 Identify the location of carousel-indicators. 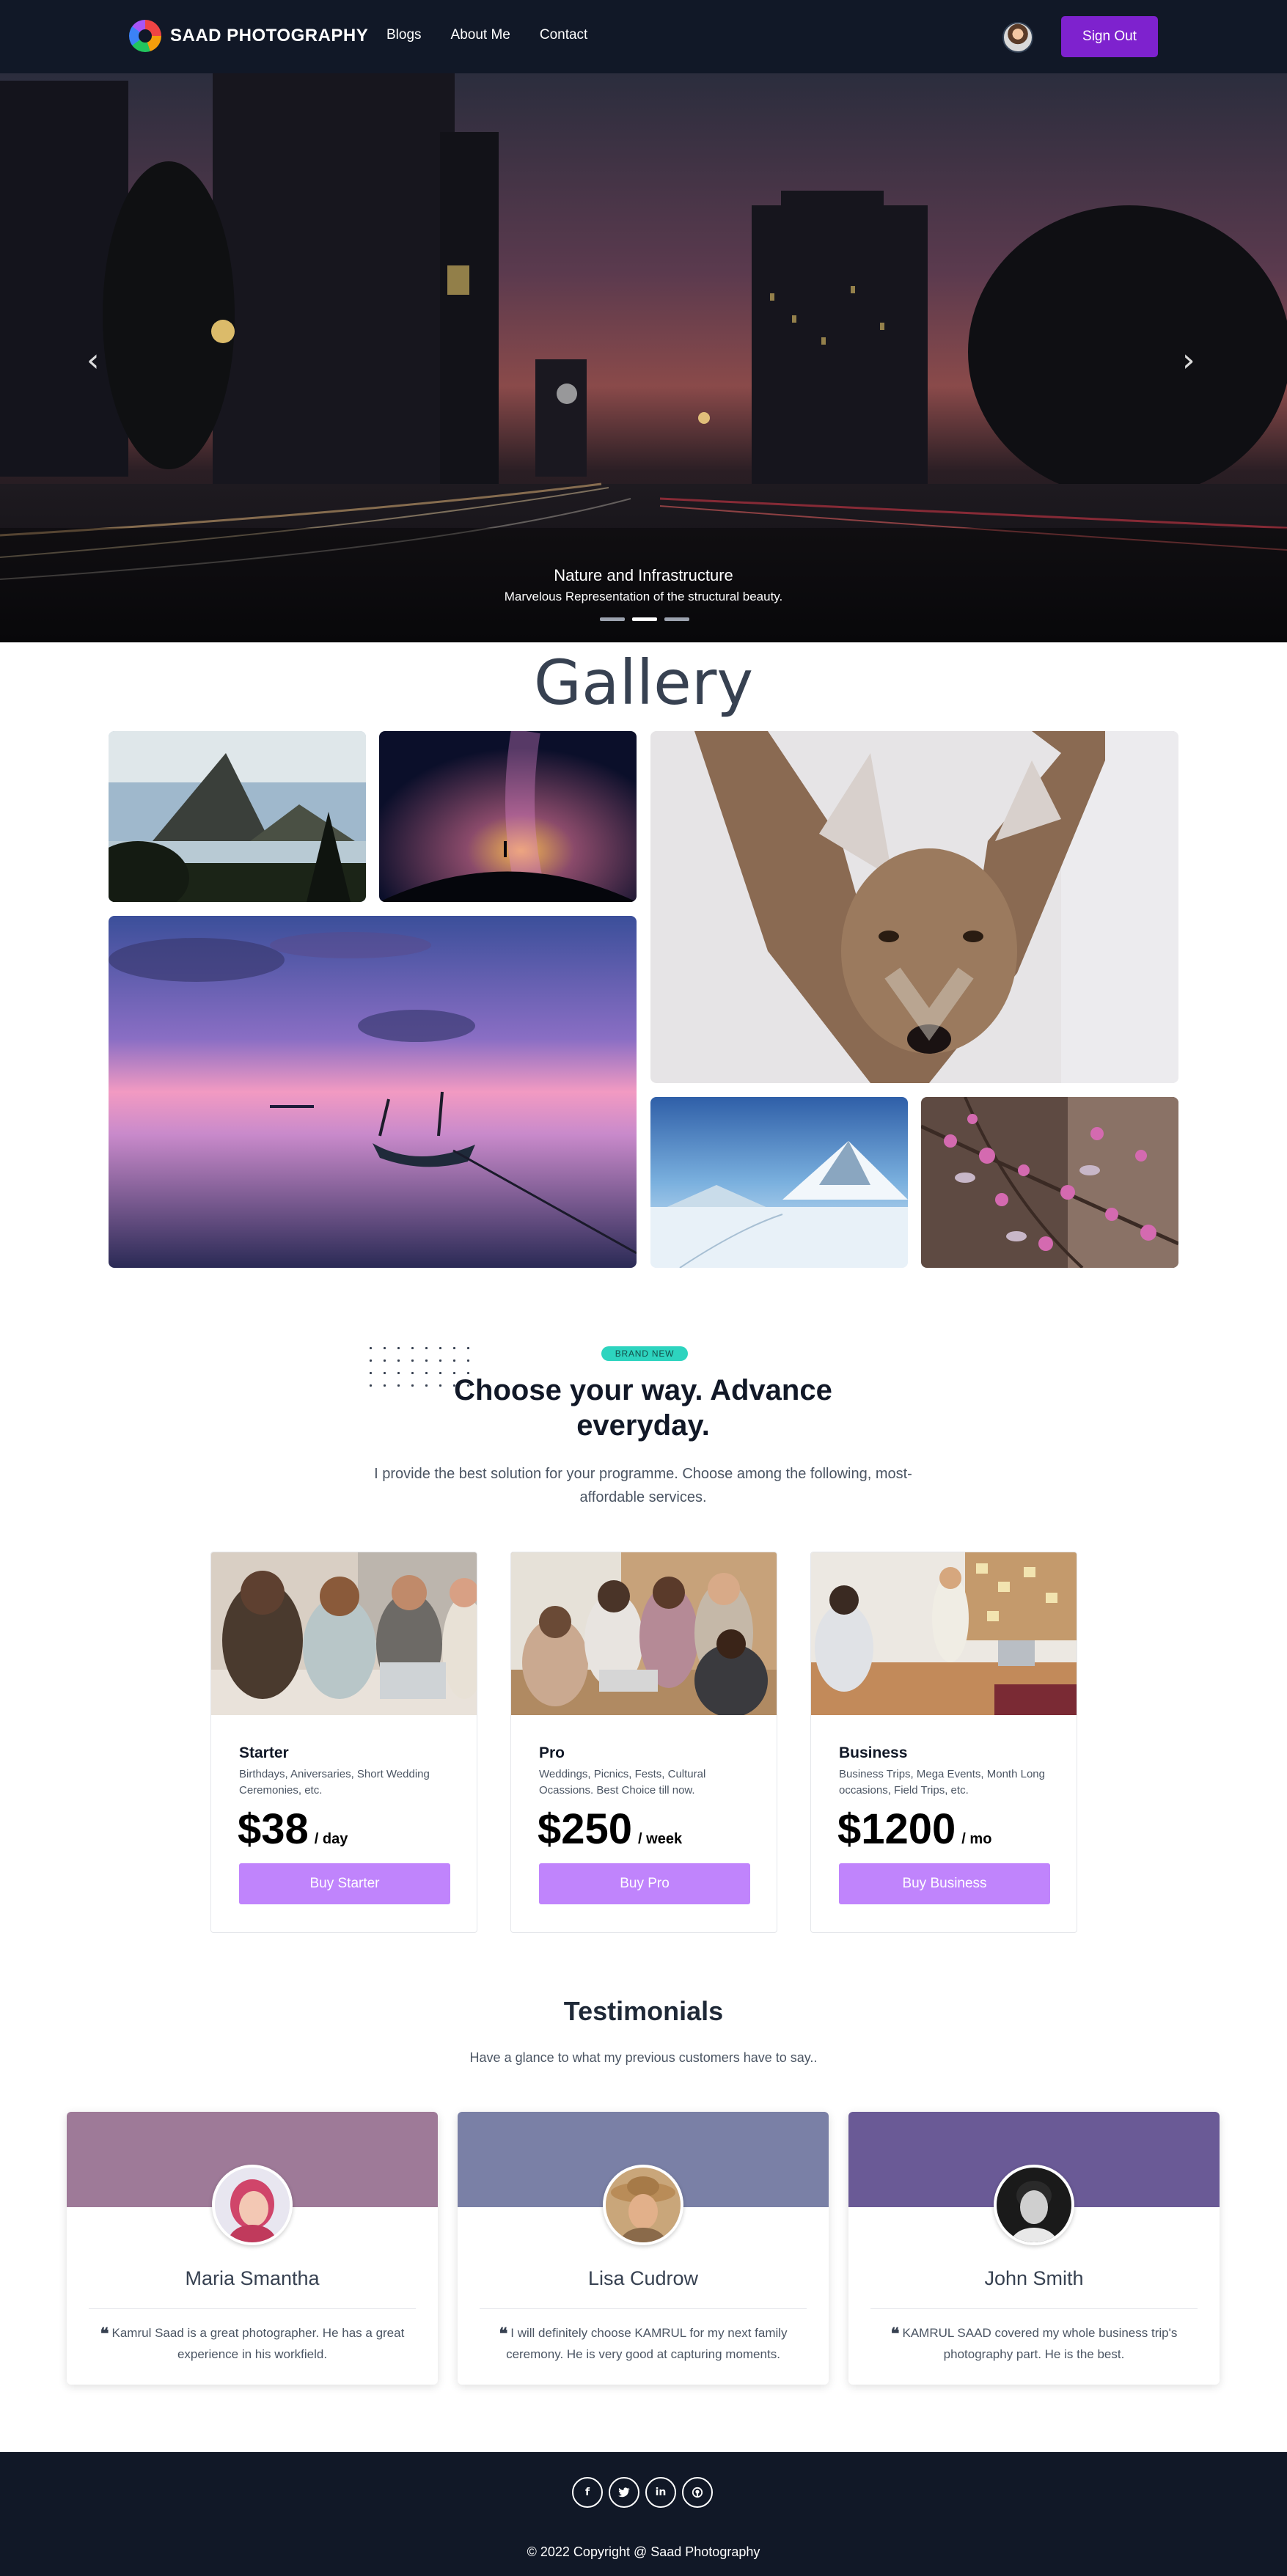
(644, 619).